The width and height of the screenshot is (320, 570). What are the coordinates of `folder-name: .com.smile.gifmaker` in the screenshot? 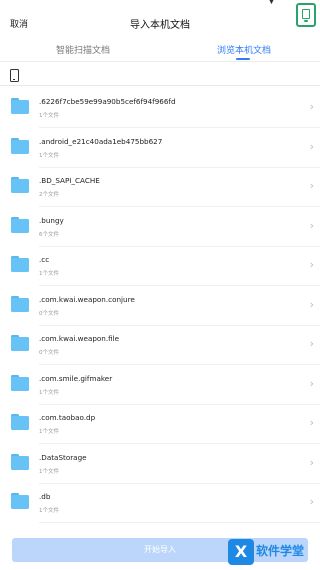 It's located at (76, 378).